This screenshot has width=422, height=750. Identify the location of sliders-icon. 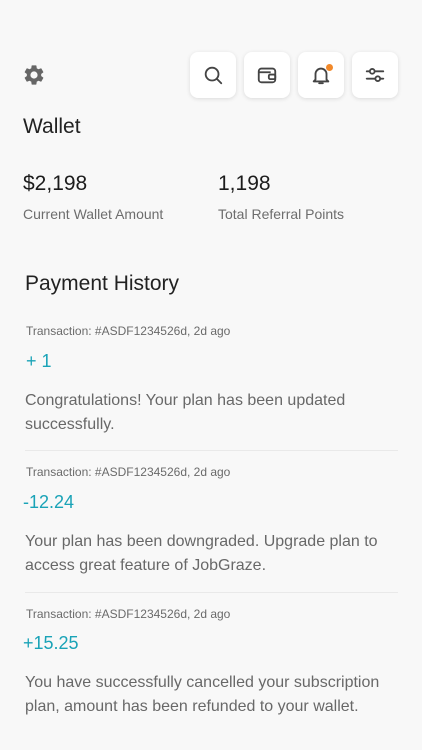
(375, 75).